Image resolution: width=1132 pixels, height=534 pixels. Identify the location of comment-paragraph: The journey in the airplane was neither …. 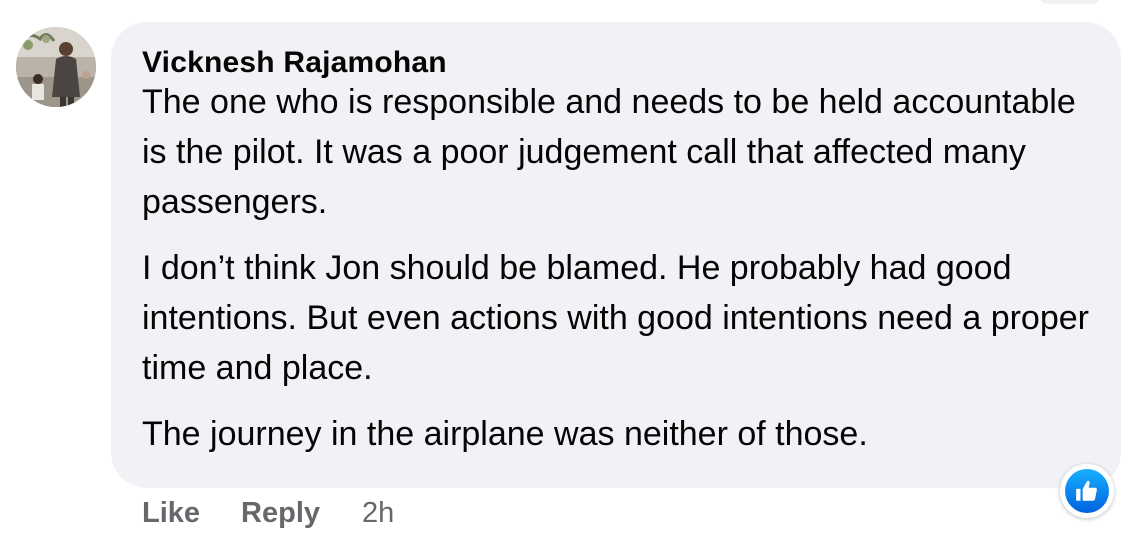
(505, 434).